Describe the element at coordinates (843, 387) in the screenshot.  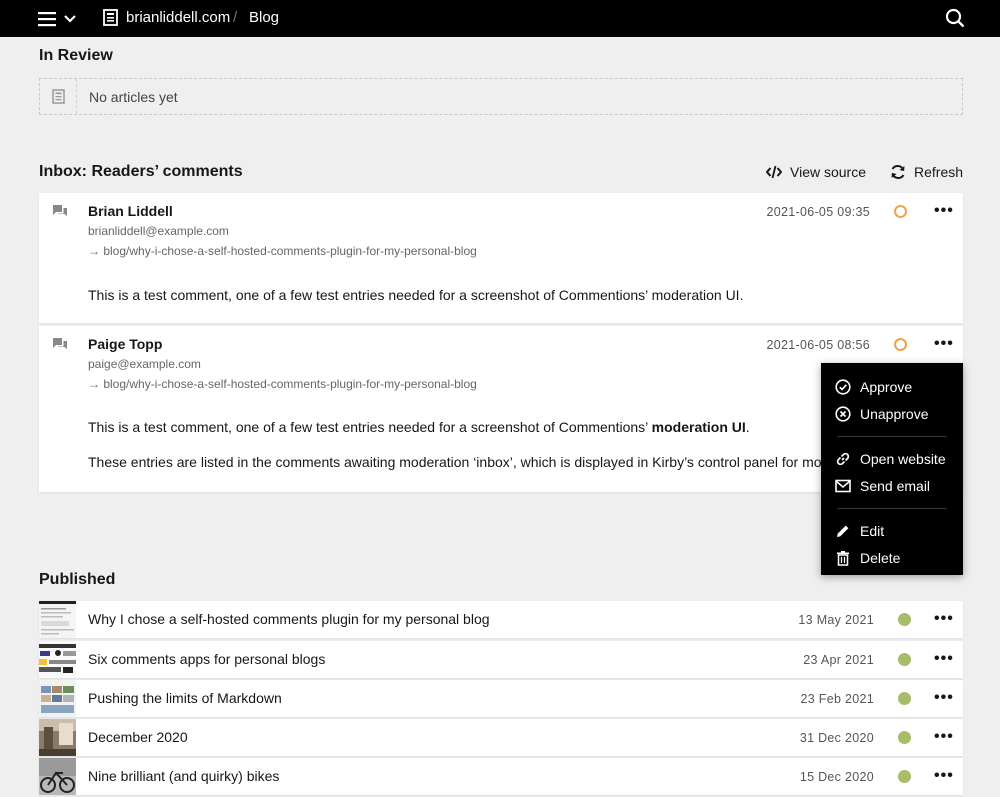
I see `check-circle-icon` at that location.